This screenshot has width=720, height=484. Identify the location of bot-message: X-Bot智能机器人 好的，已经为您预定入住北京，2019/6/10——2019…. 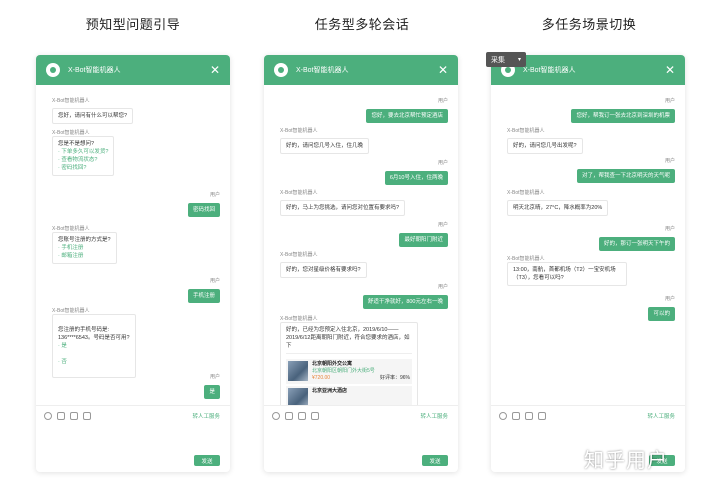
(349, 360).